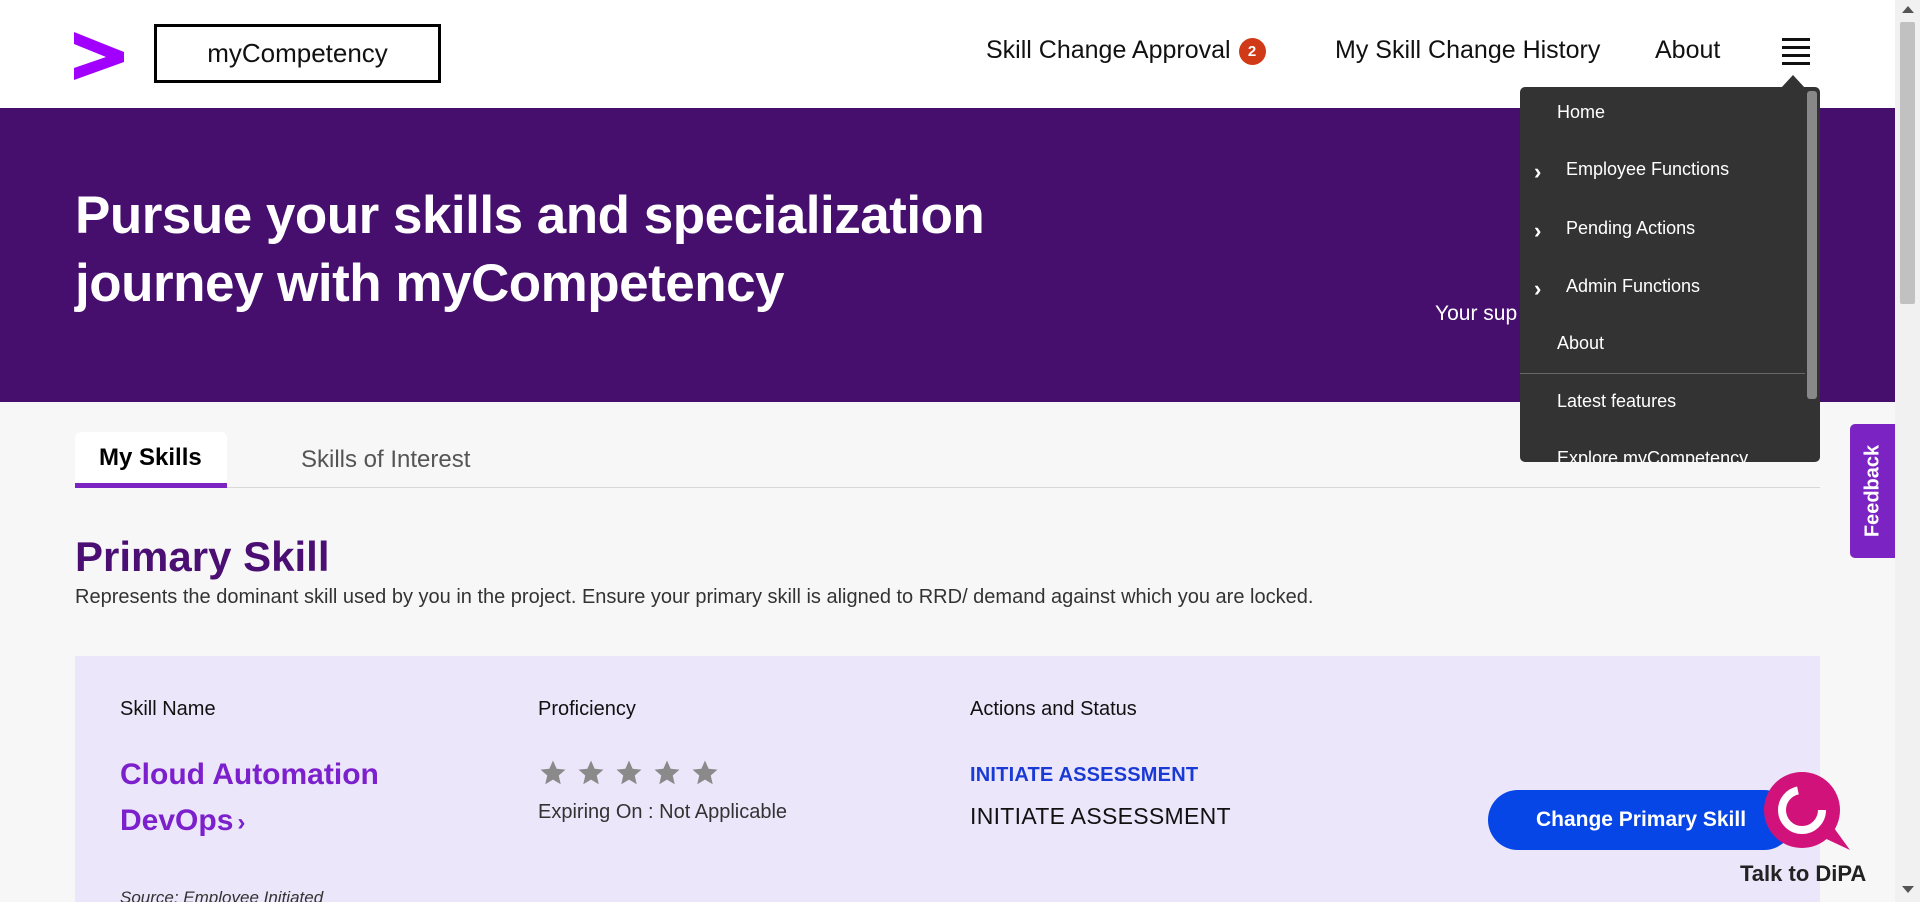 The image size is (1920, 902). Describe the element at coordinates (1662, 455) in the screenshot. I see `menu-item-explore: Explore myCompetency` at that location.